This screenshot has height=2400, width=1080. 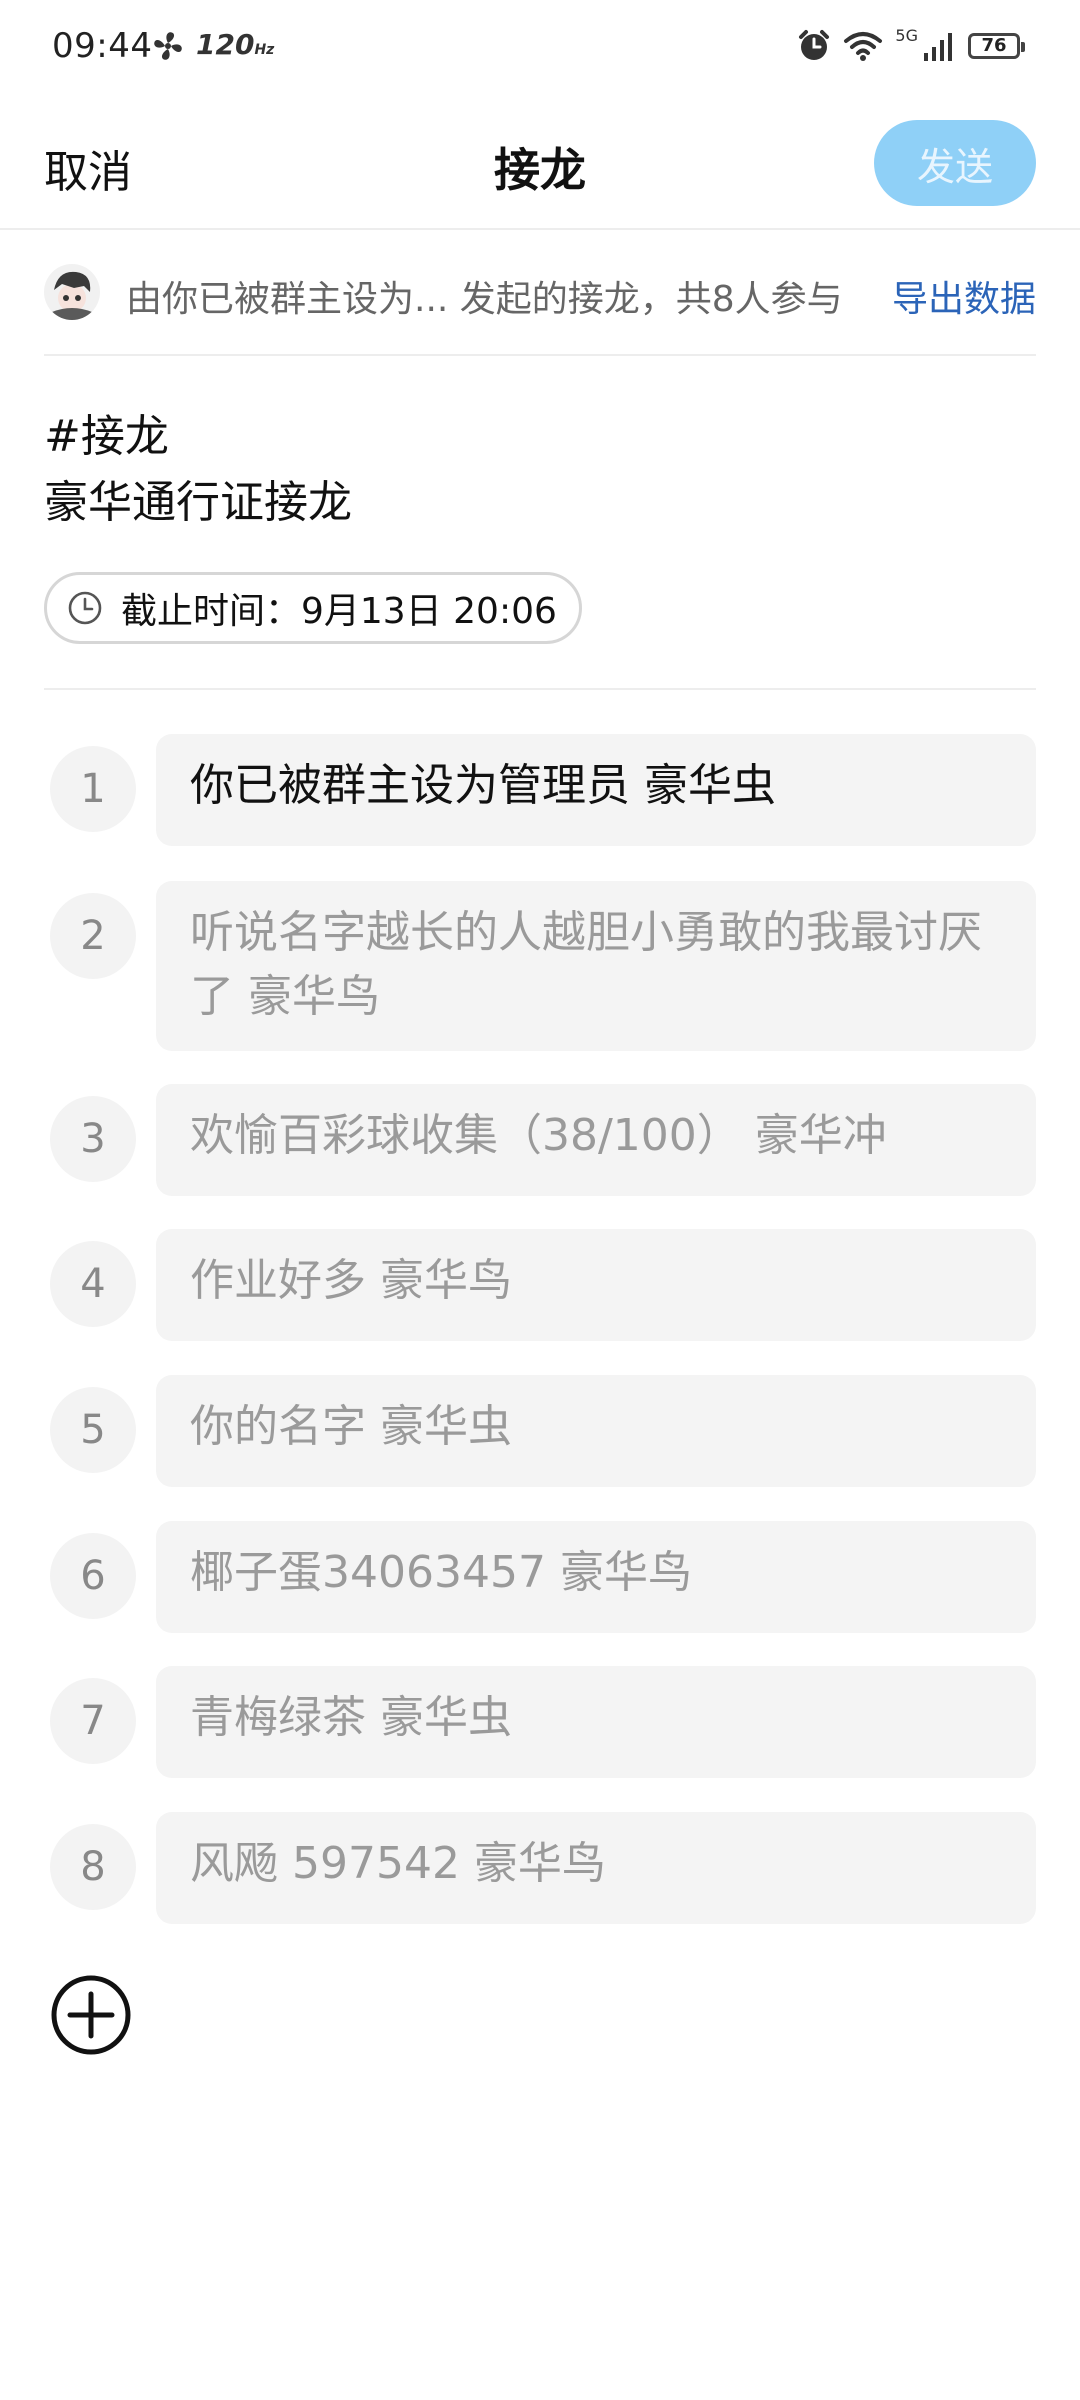 What do you see at coordinates (93, 936) in the screenshot?
I see `entry-number: 2` at bounding box center [93, 936].